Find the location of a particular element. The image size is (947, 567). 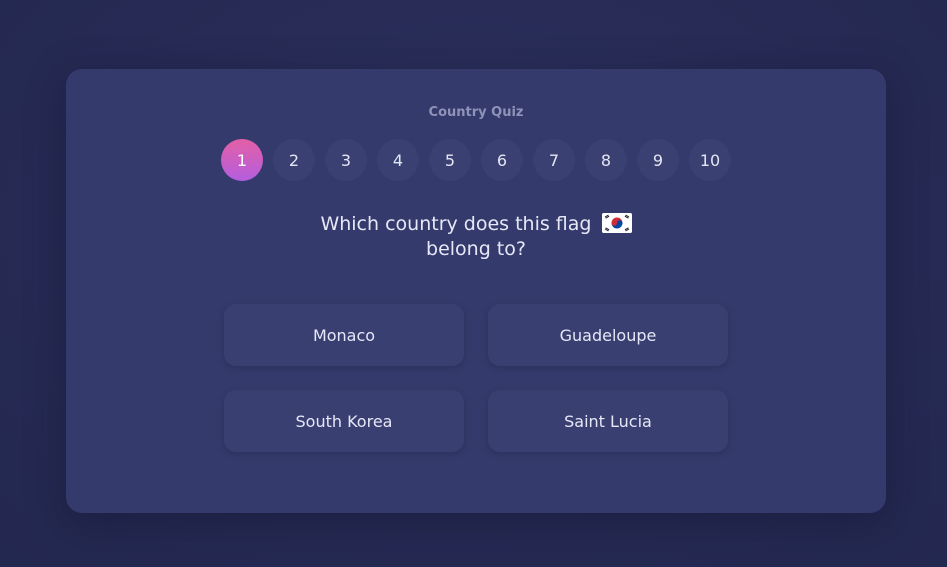

quiz-title: Country Quiz is located at coordinates (476, 112).